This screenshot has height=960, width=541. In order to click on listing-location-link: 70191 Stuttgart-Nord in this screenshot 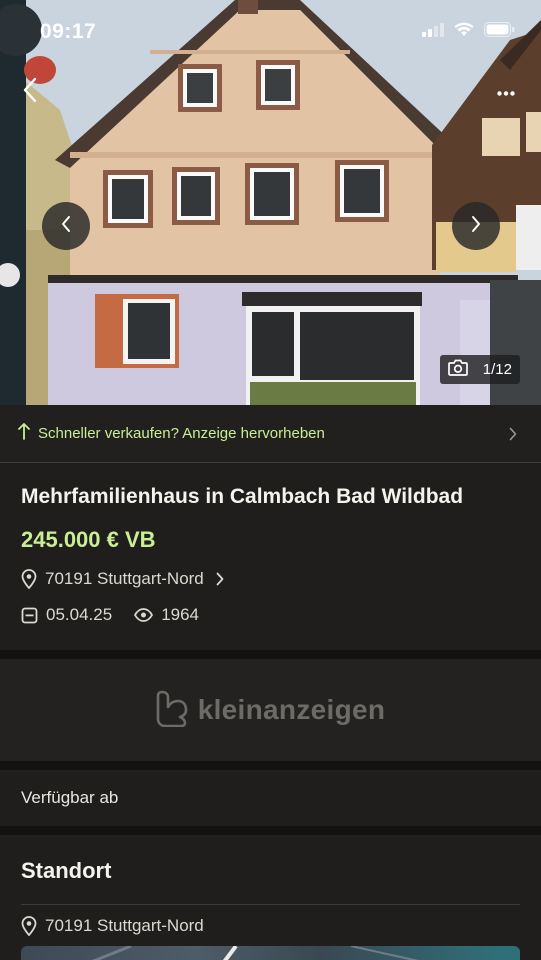, I will do `click(122, 579)`.